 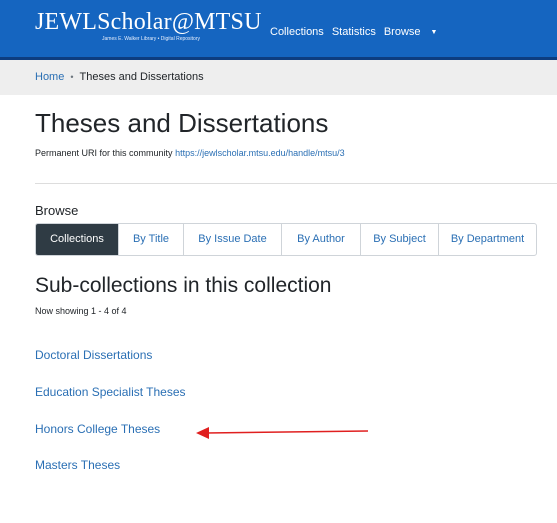 I want to click on annotation-arrow-head, so click(x=202, y=433).